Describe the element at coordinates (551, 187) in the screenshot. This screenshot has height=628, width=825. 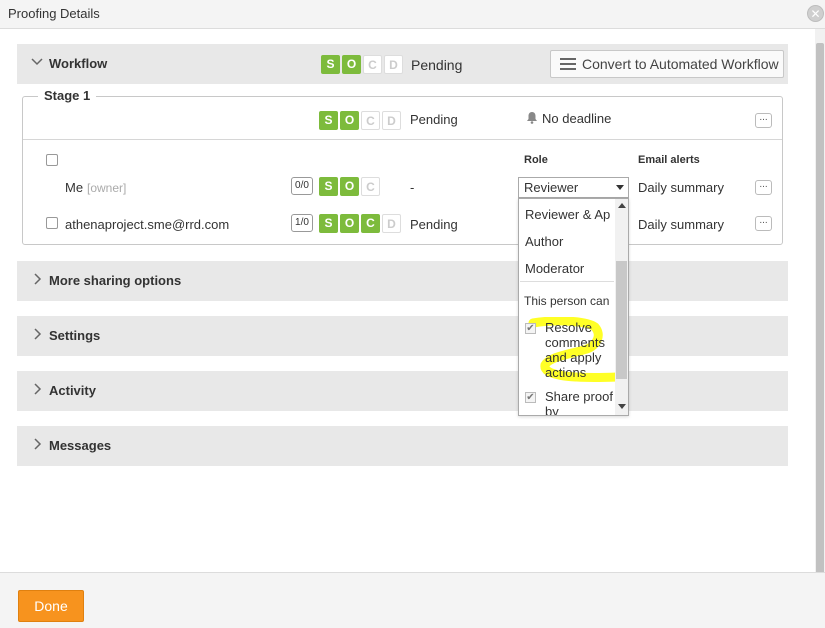
I see `role-select-value: Reviewer` at that location.